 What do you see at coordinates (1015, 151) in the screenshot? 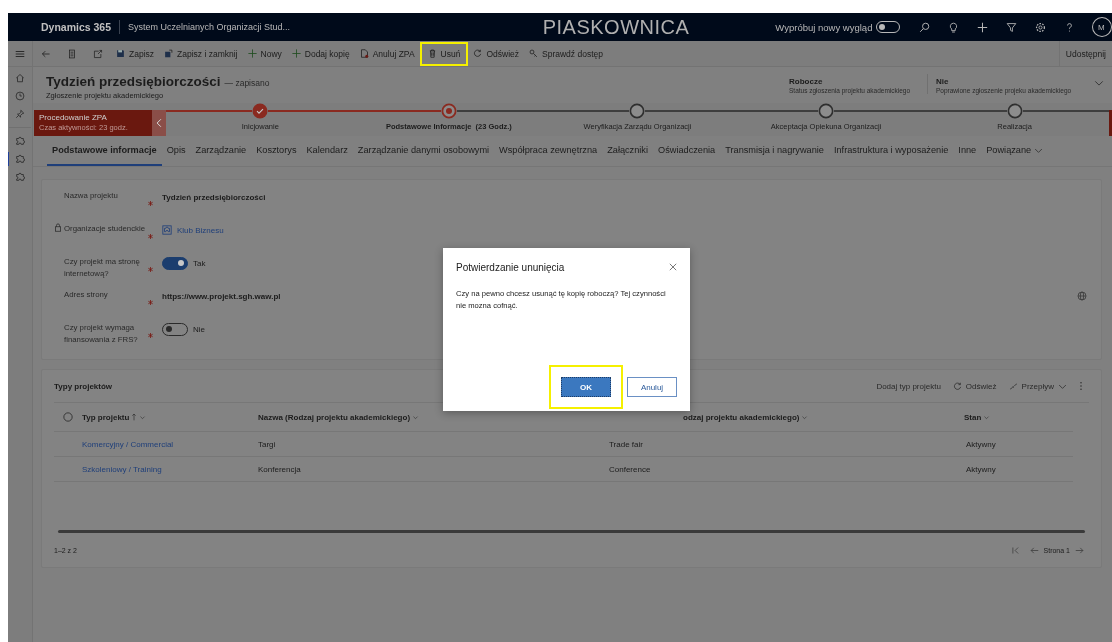
I see `tab: Powiązane` at bounding box center [1015, 151].